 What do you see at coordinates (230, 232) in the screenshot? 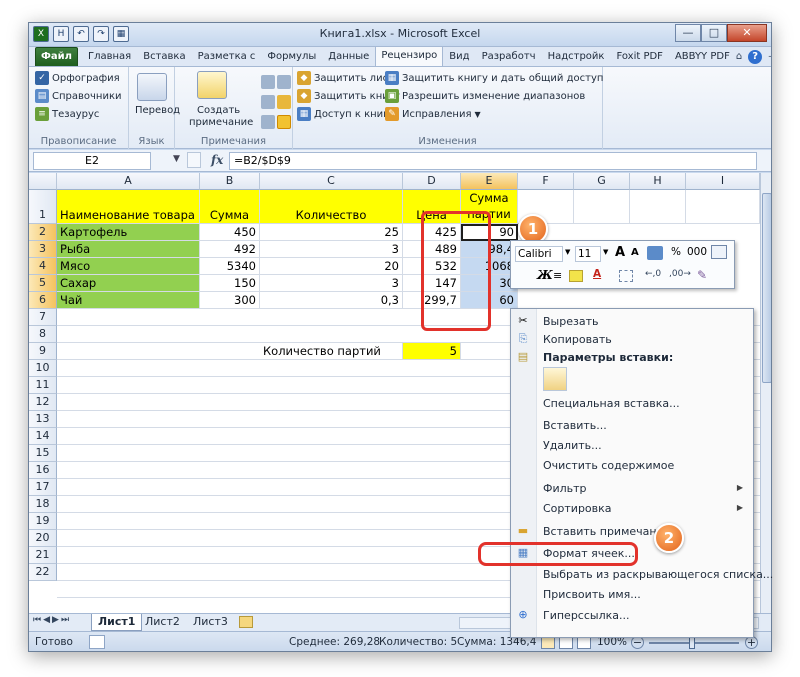
I see `cell-b2: 450` at bounding box center [230, 232].